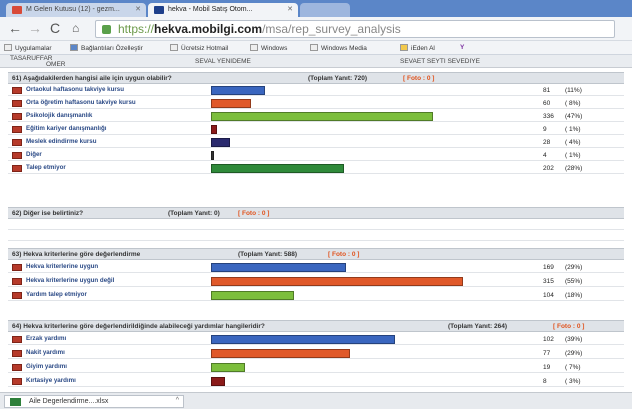  I want to click on bookmark-apps: Uygulamalar, so click(28, 48).